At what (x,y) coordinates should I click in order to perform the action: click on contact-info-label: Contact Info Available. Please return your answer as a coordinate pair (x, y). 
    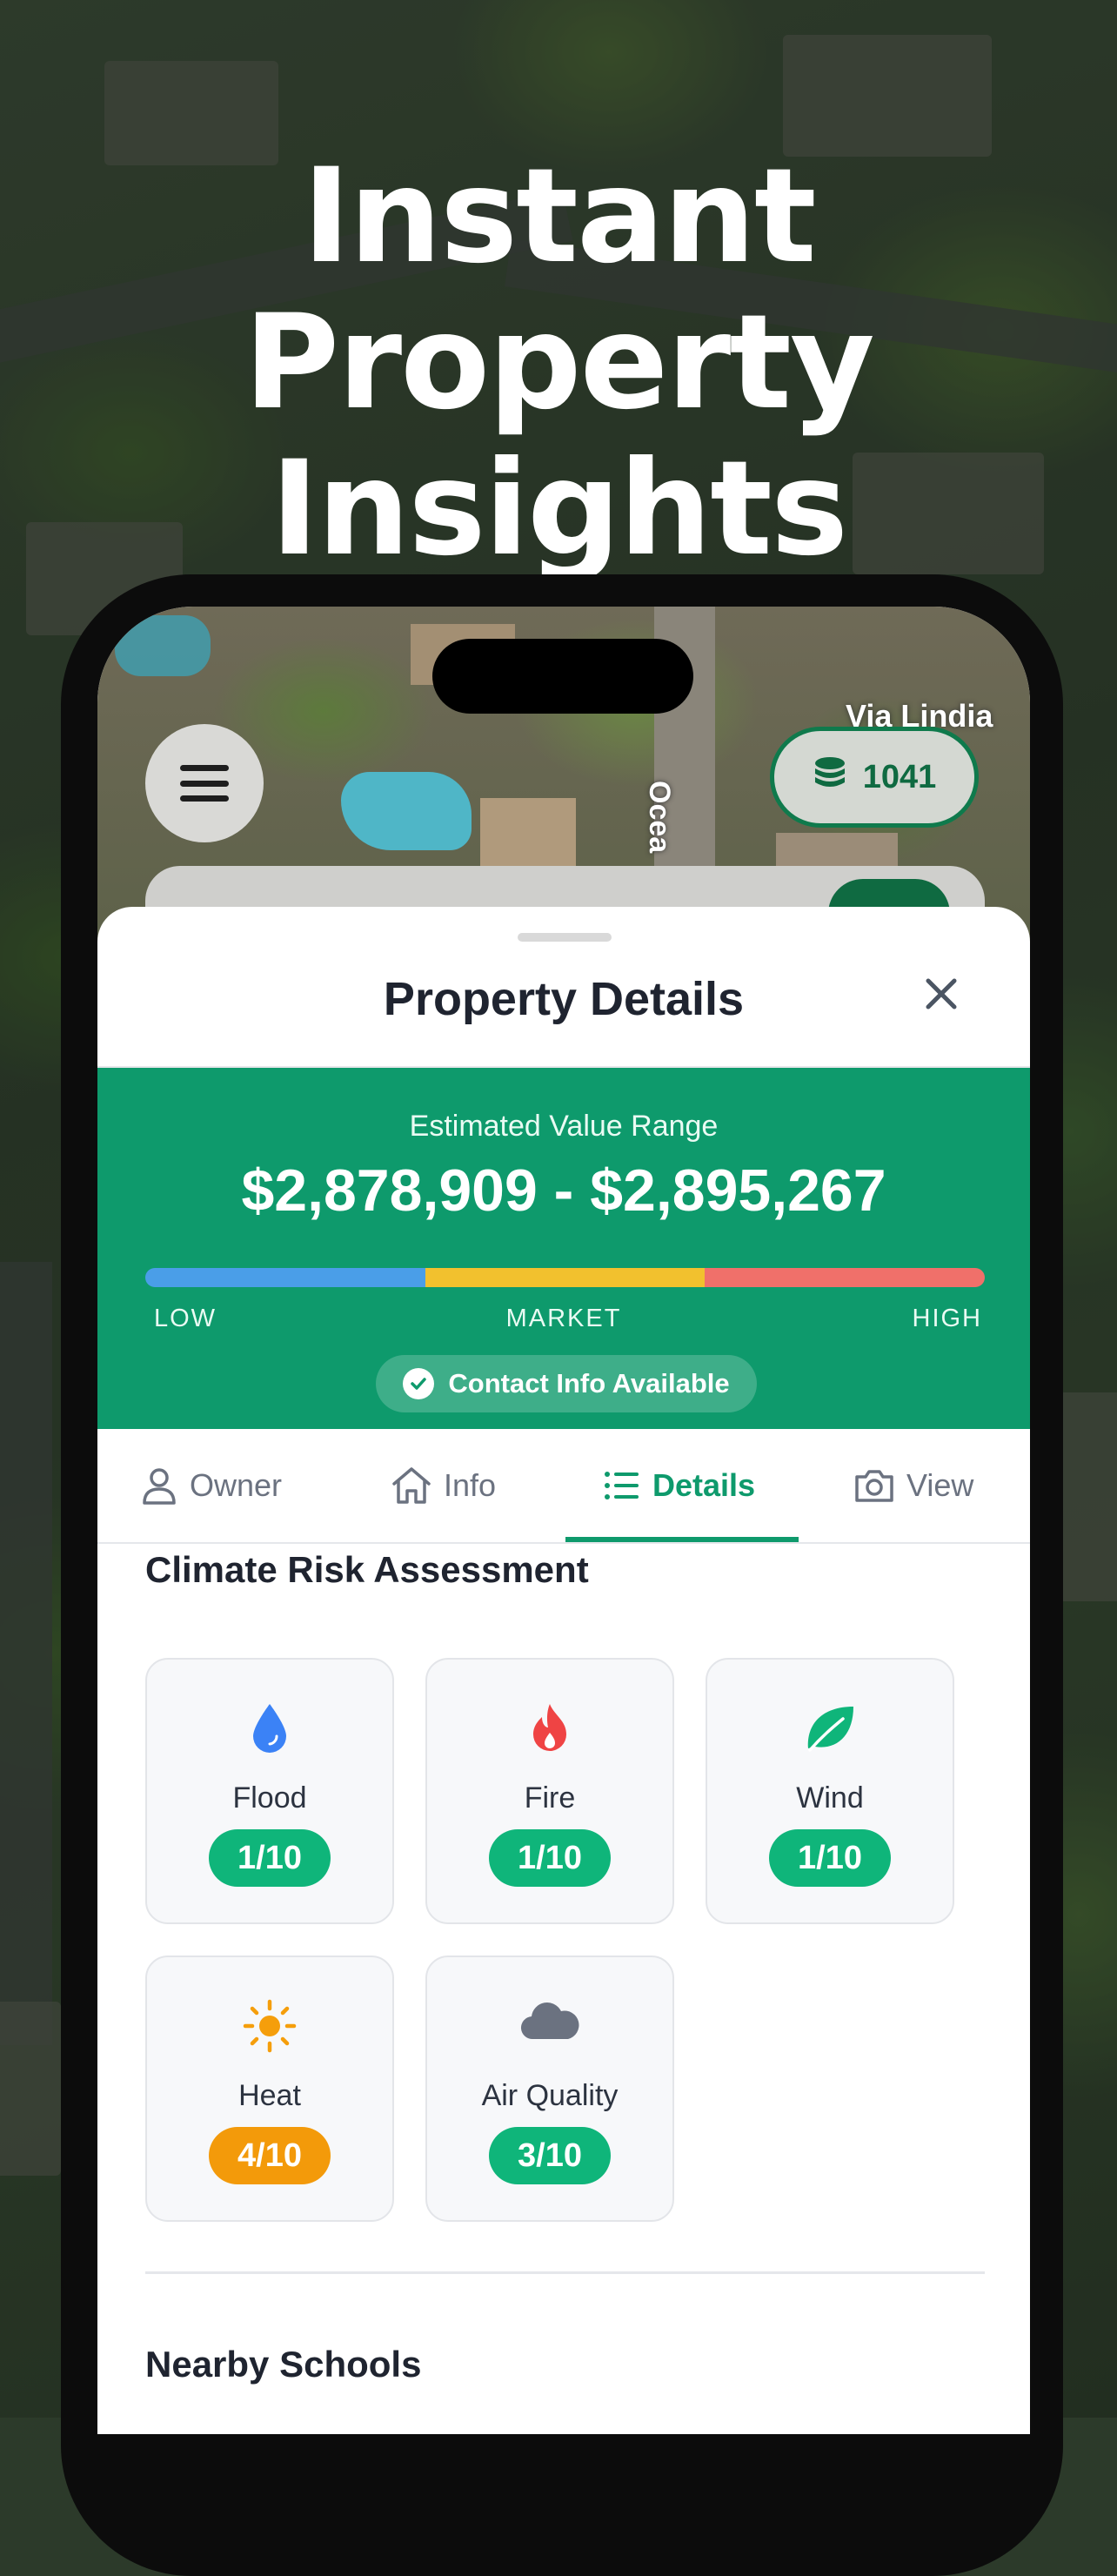
    Looking at the image, I should click on (589, 1383).